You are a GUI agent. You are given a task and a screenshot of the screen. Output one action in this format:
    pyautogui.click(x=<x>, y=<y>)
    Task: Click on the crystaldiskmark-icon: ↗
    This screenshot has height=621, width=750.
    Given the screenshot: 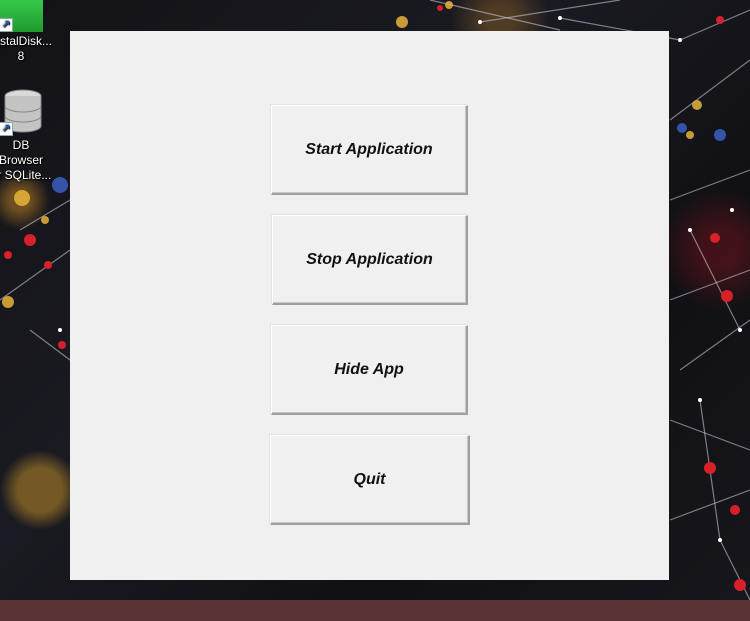 What is the action you would take?
    pyautogui.click(x=21, y=16)
    